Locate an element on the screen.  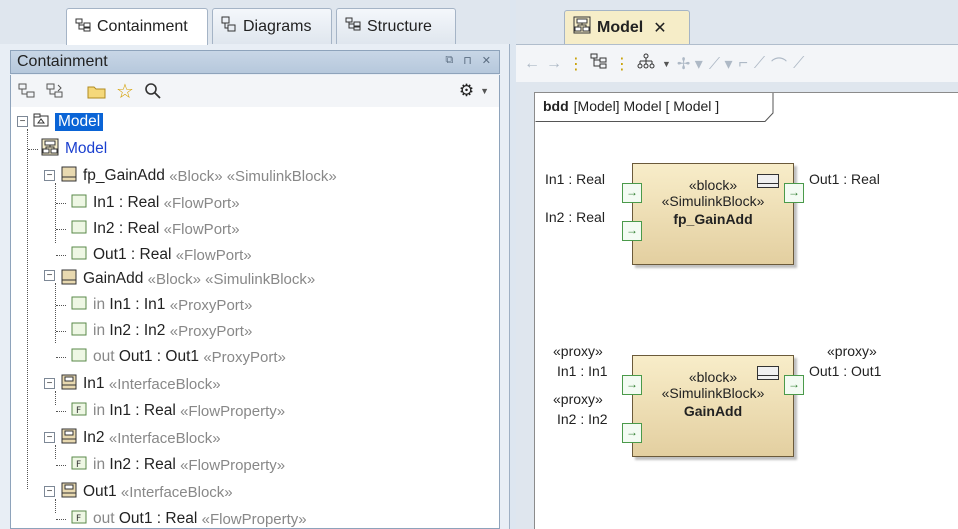
tree-item-ib-in2: In2 «InterfaceBlock» is located at coordinates (141, 438).